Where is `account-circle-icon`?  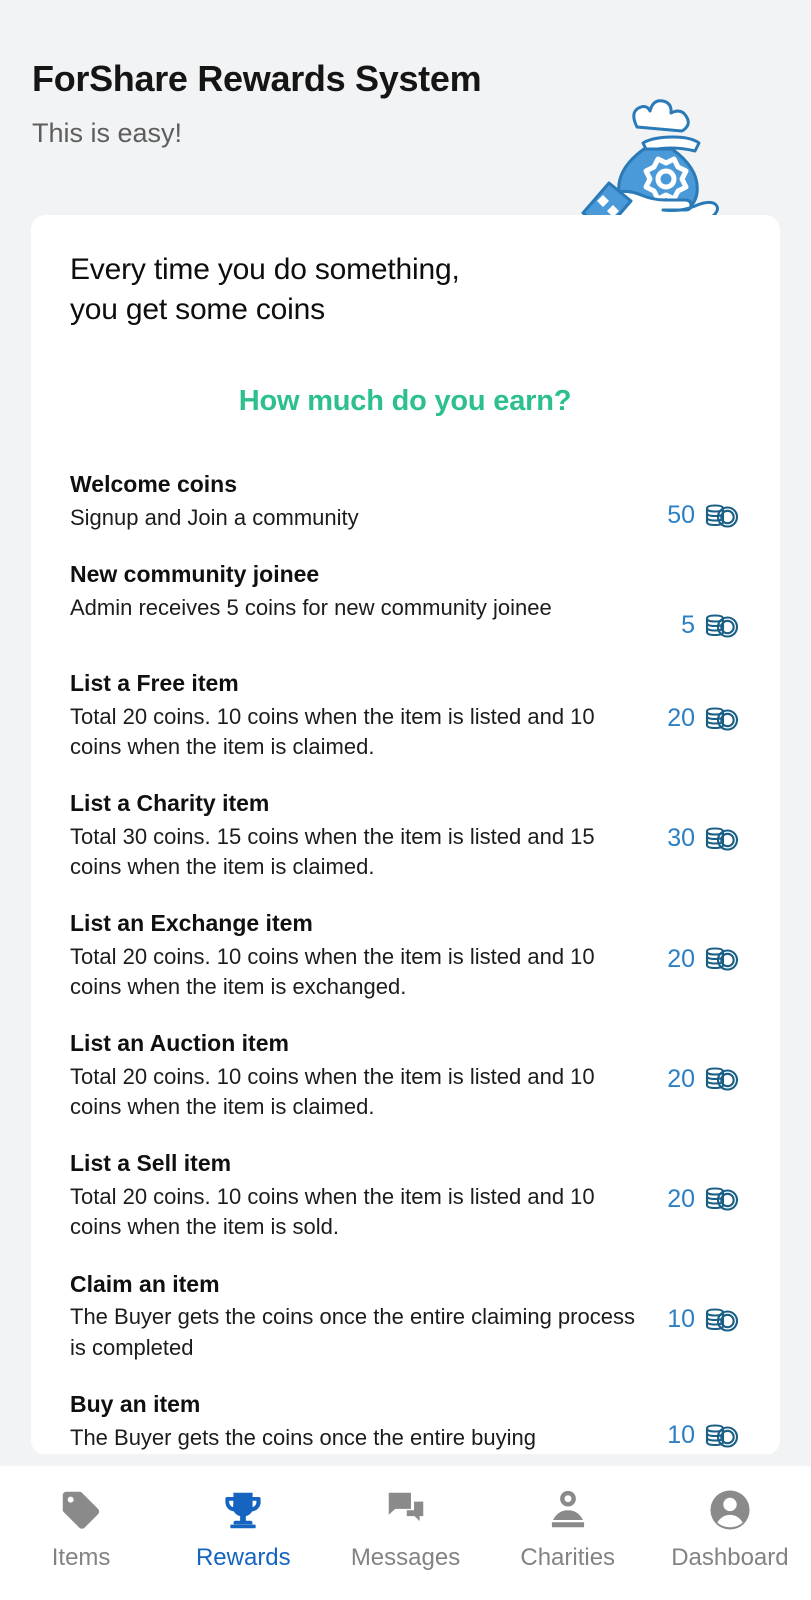
account-circle-icon is located at coordinates (730, 1510).